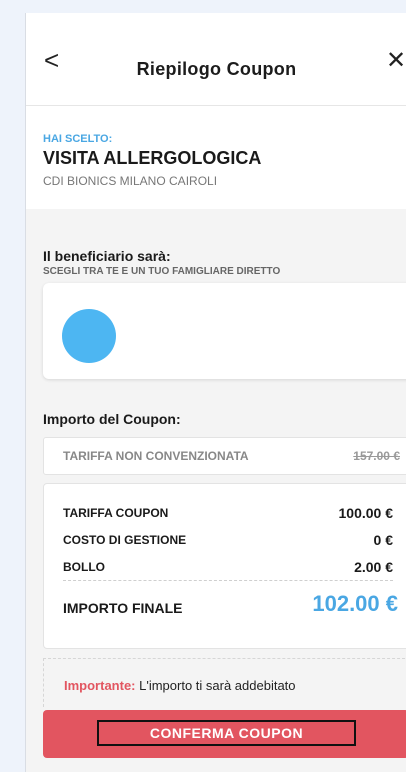  I want to click on summary-row-label: COSTO DI GESTIONE, so click(125, 540).